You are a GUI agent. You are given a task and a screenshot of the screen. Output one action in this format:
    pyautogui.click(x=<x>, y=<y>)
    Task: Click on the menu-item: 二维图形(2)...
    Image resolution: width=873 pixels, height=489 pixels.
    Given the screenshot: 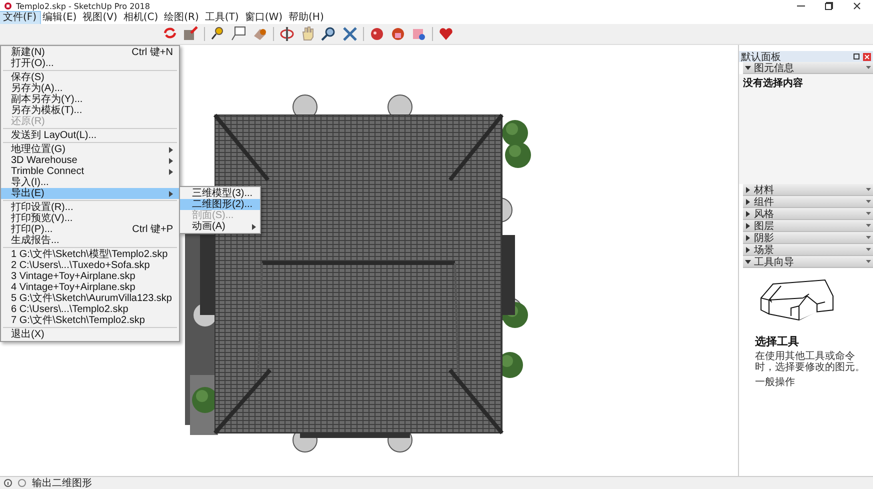 What is the action you would take?
    pyautogui.click(x=220, y=204)
    